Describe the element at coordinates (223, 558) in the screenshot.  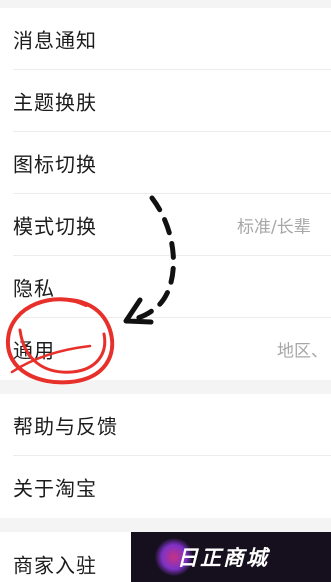
I see `watermark-text: 日正商城` at that location.